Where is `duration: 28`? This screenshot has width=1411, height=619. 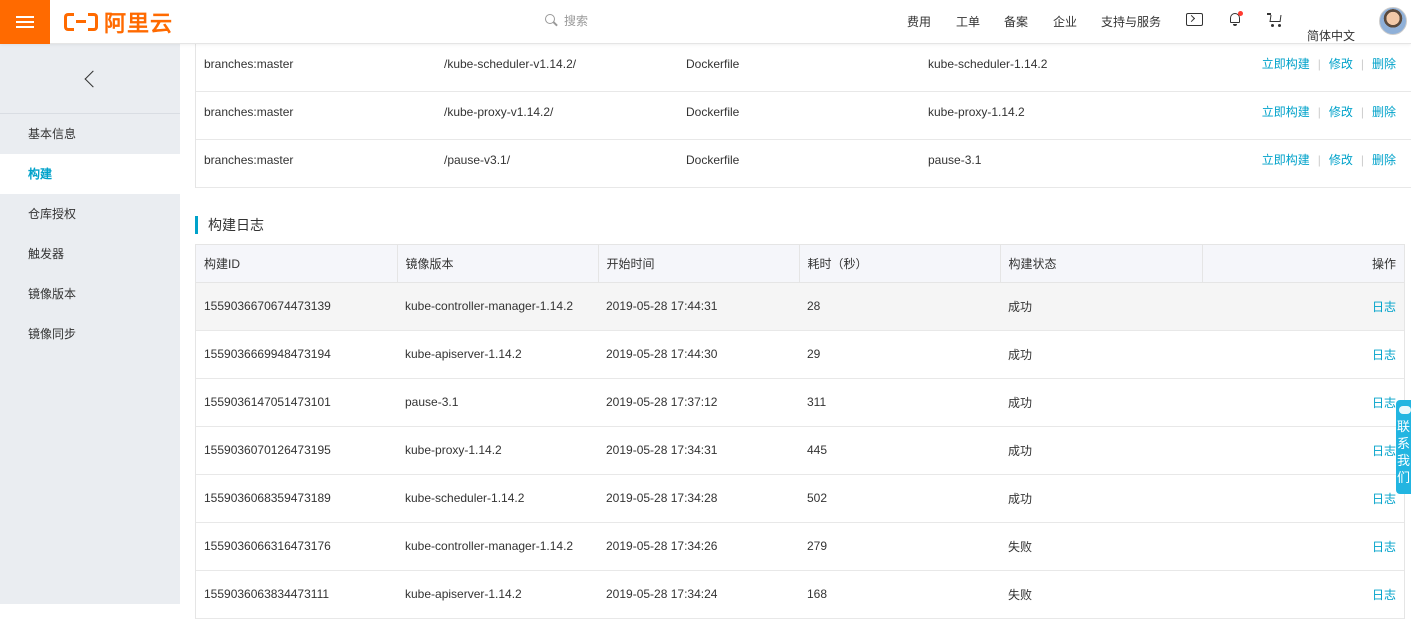
duration: 28 is located at coordinates (899, 306).